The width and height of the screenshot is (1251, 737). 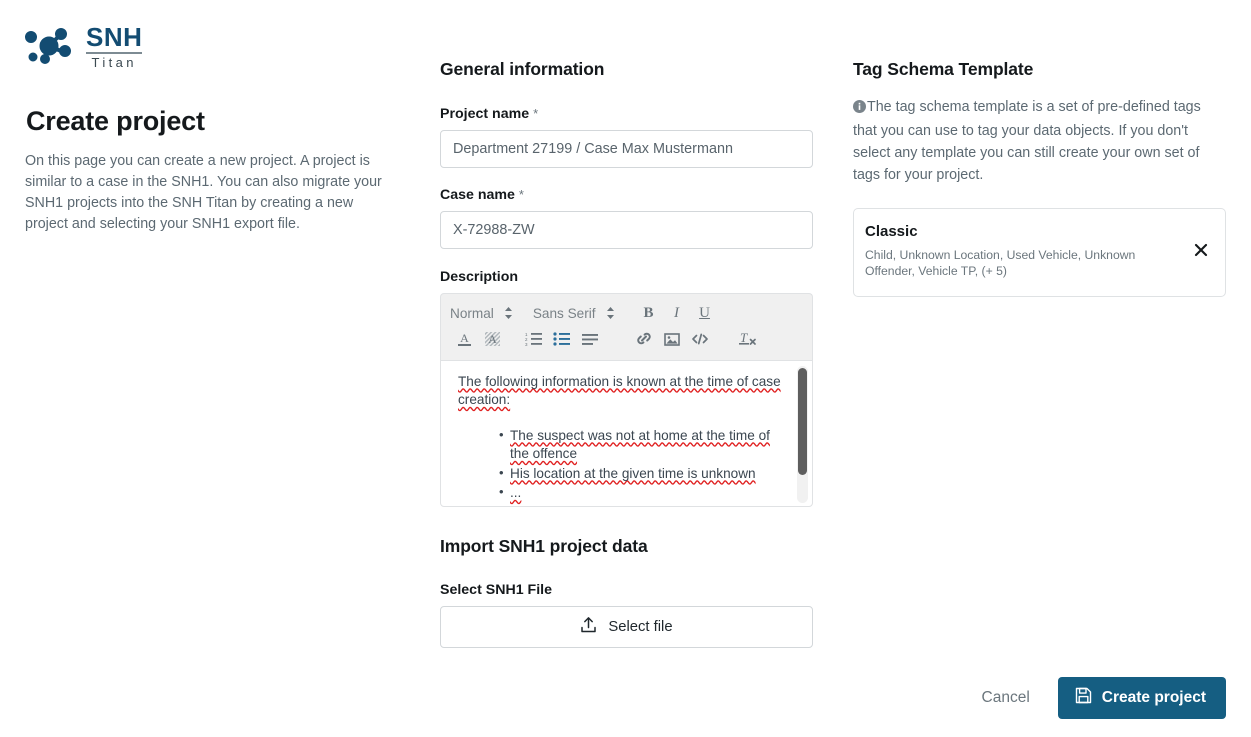 What do you see at coordinates (626, 195) in the screenshot?
I see `case-name-label: Case name *` at bounding box center [626, 195].